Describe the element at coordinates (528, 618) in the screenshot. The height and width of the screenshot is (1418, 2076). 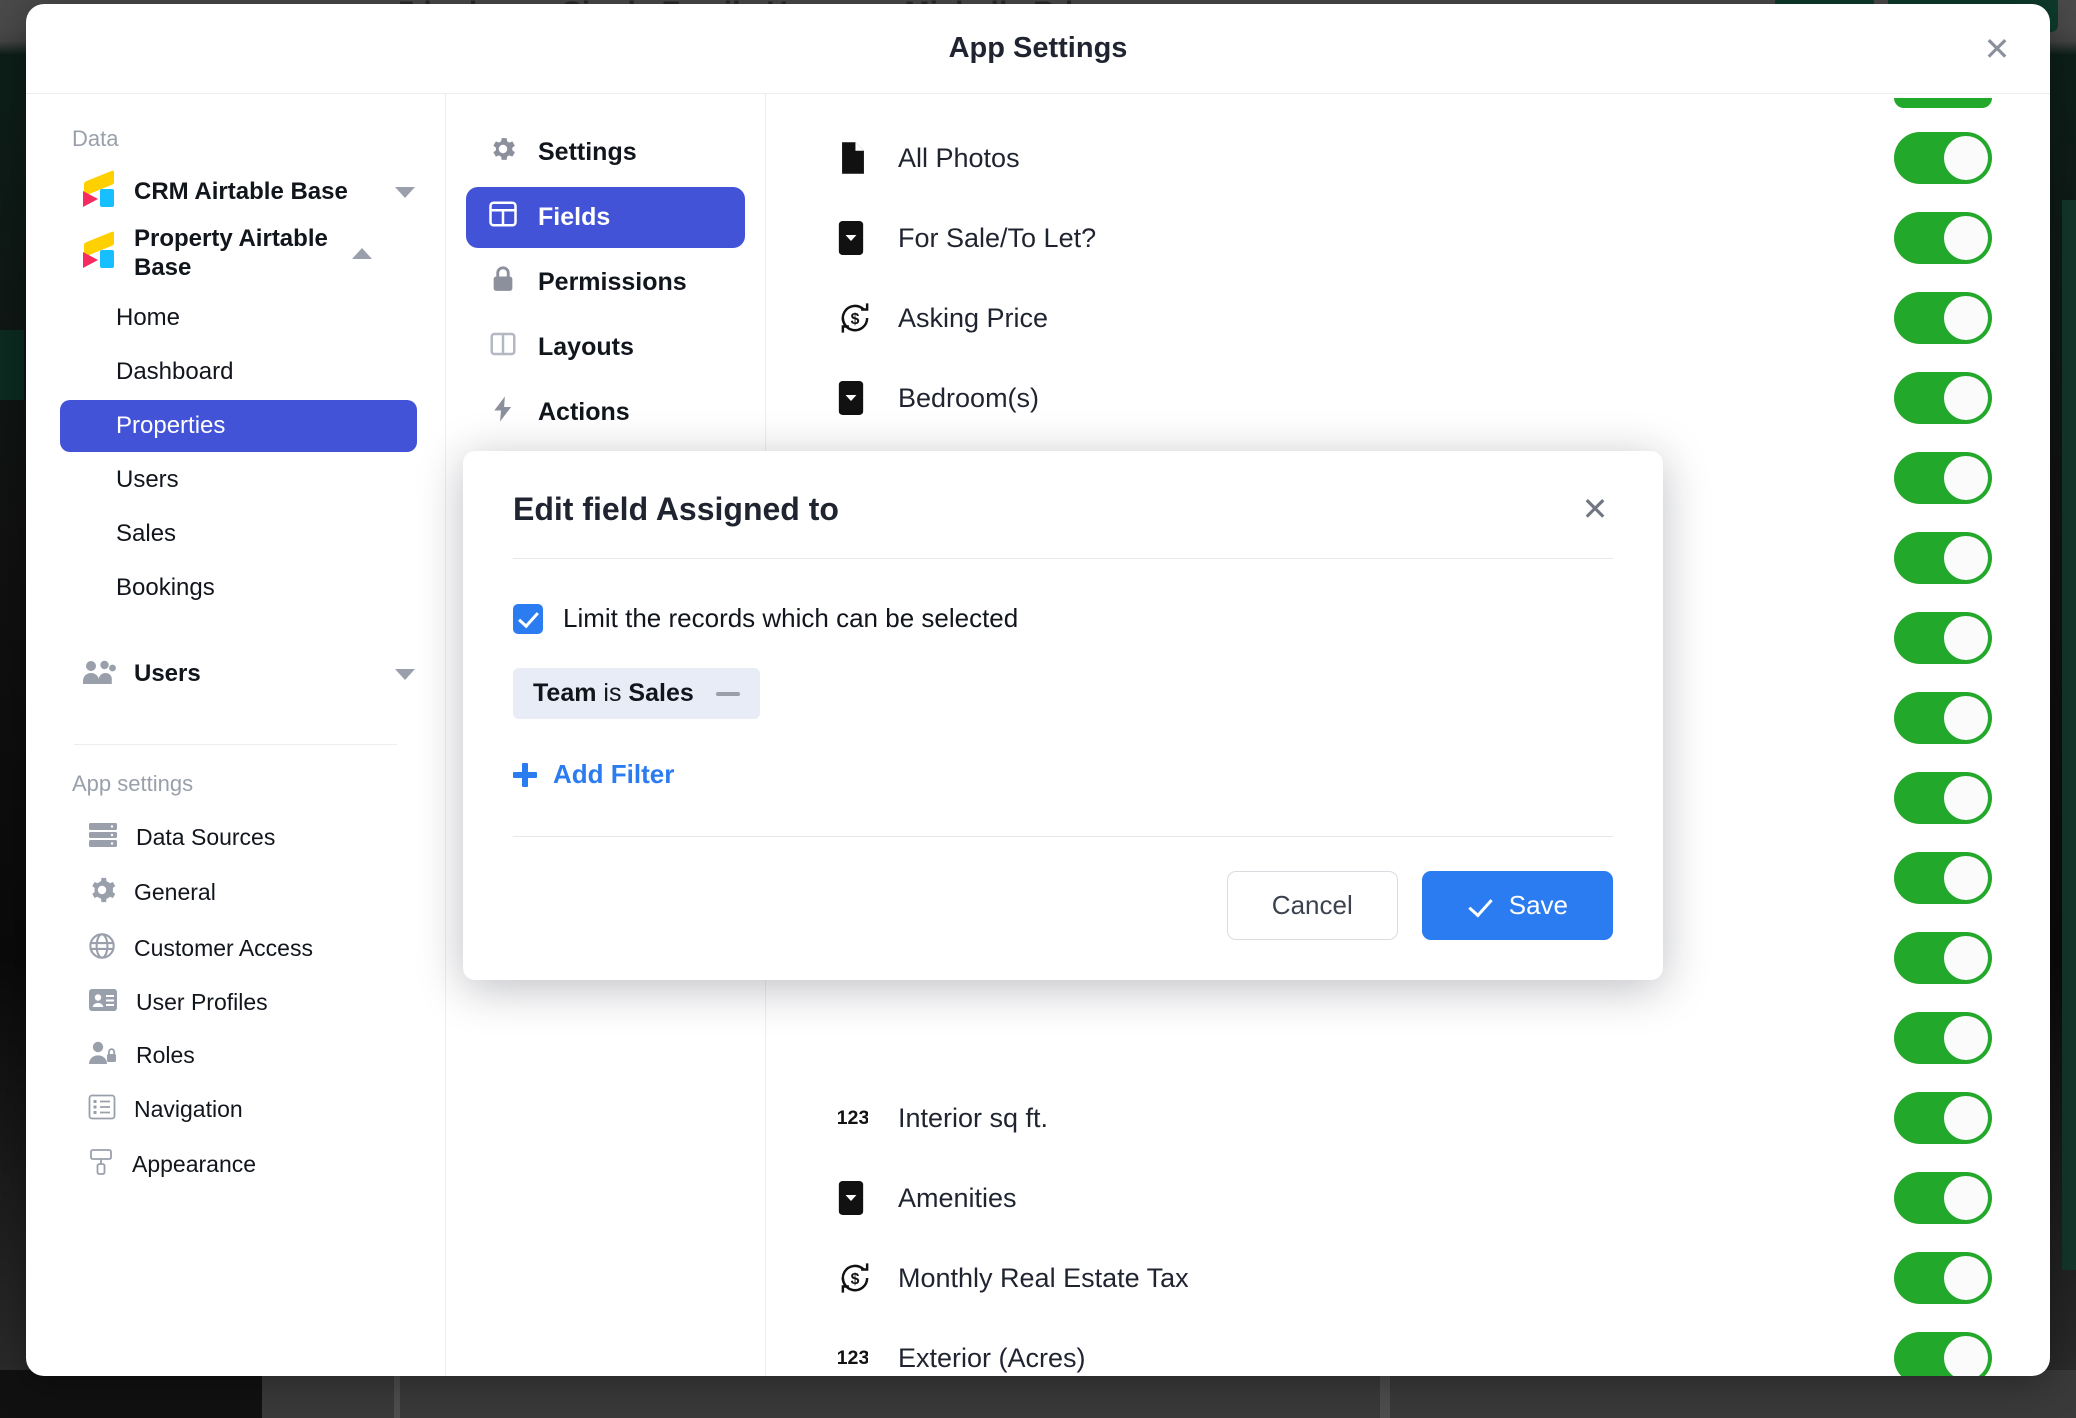
I see `limit-records-checkbox` at that location.